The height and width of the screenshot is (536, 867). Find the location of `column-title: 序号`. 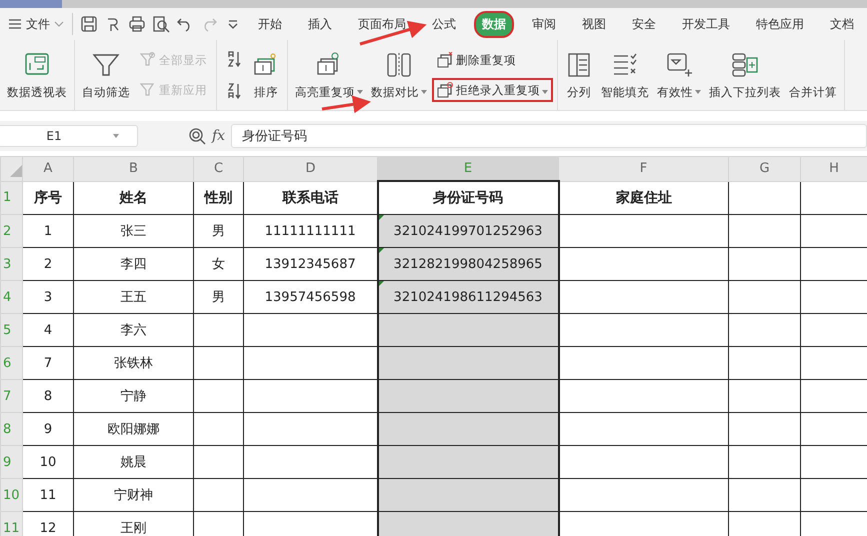

column-title: 序号 is located at coordinates (48, 197).